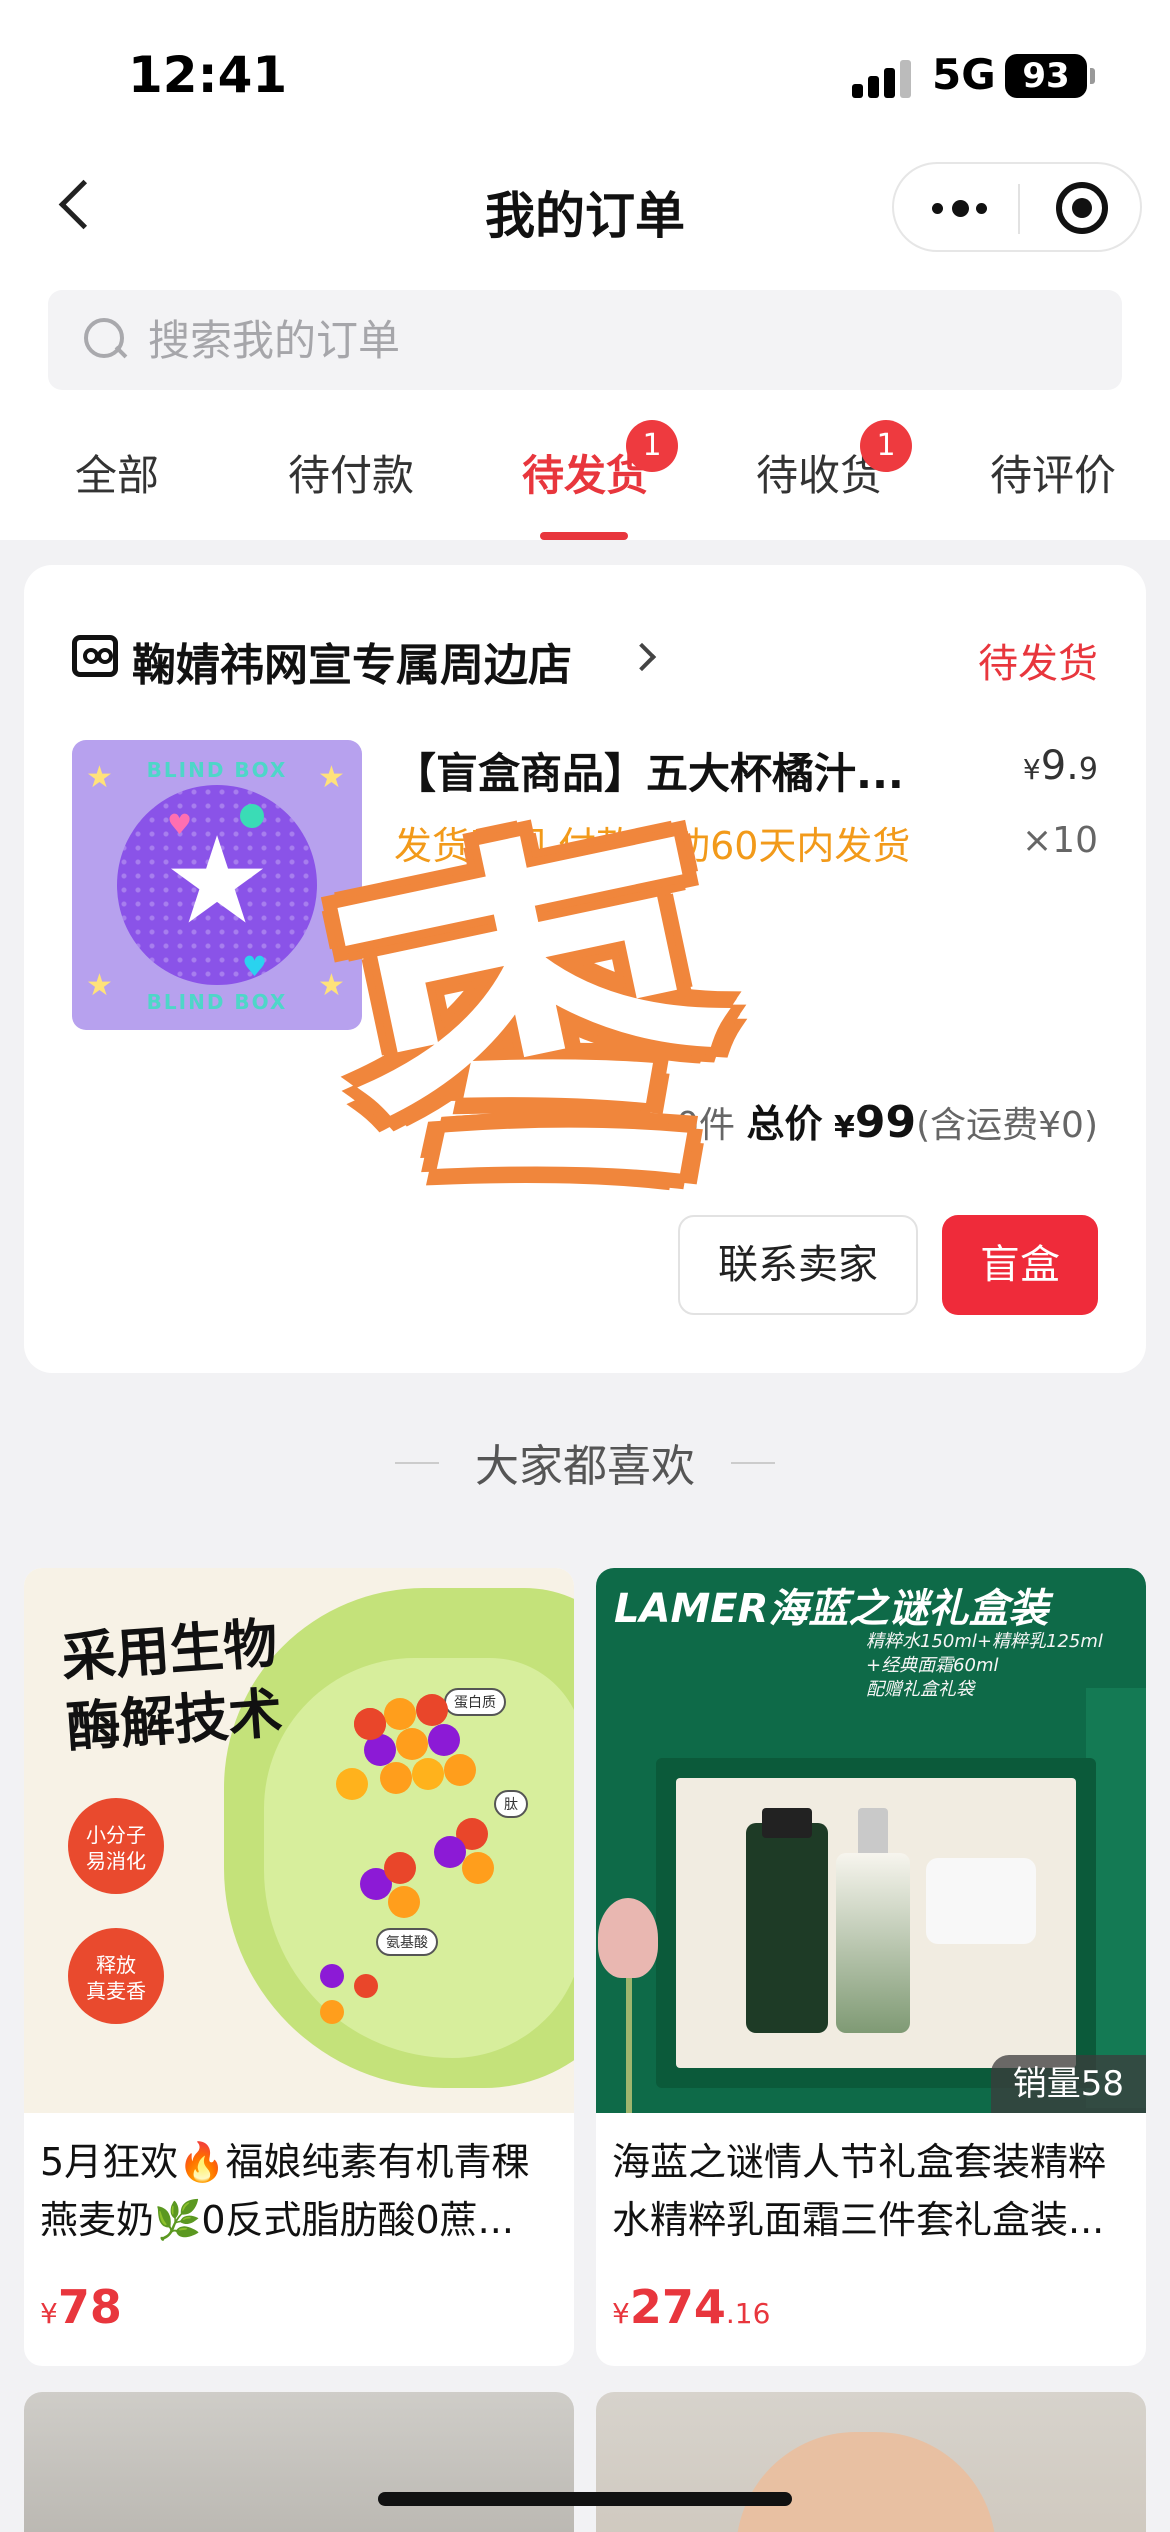 This screenshot has width=1170, height=2532. What do you see at coordinates (299, 1840) in the screenshot?
I see `product-image: 采用生物 酶解技术 小分子 易消化 释放 真麦香 蛋白质 肽 氨基酸` at bounding box center [299, 1840].